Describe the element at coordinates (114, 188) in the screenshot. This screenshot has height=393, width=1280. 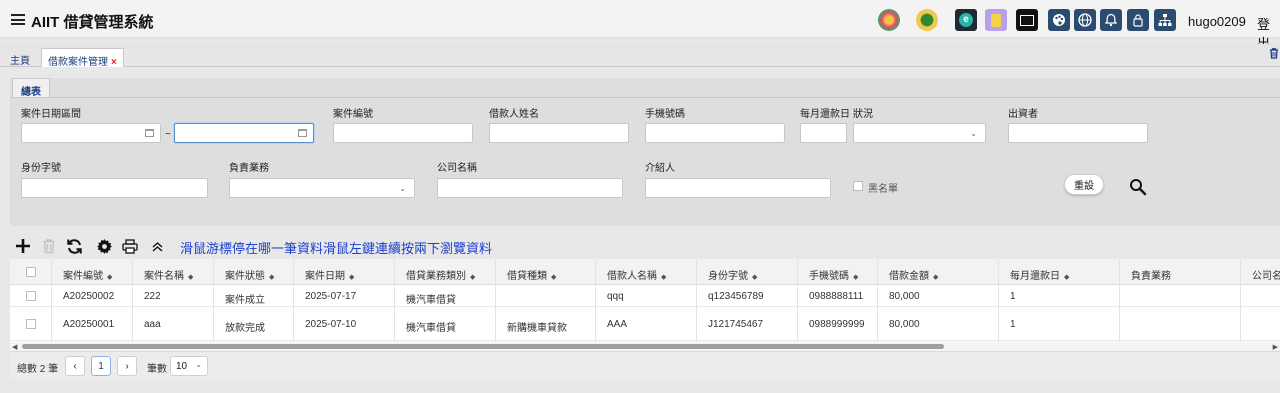
I see `id-no-input` at that location.